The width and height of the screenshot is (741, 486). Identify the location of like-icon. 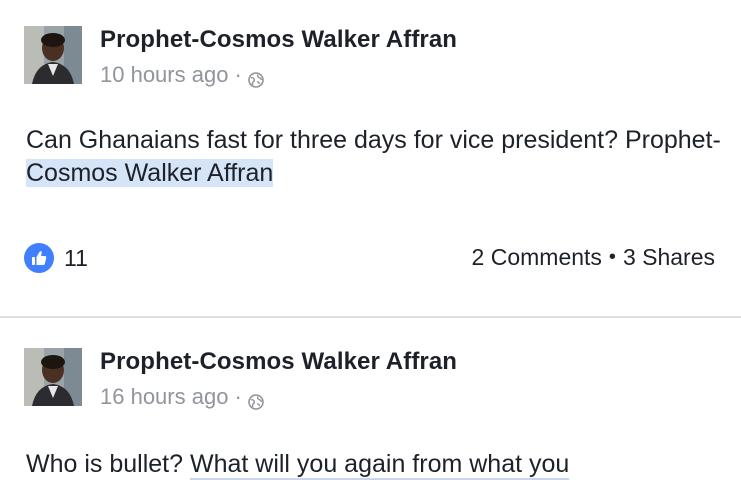
(39, 258).